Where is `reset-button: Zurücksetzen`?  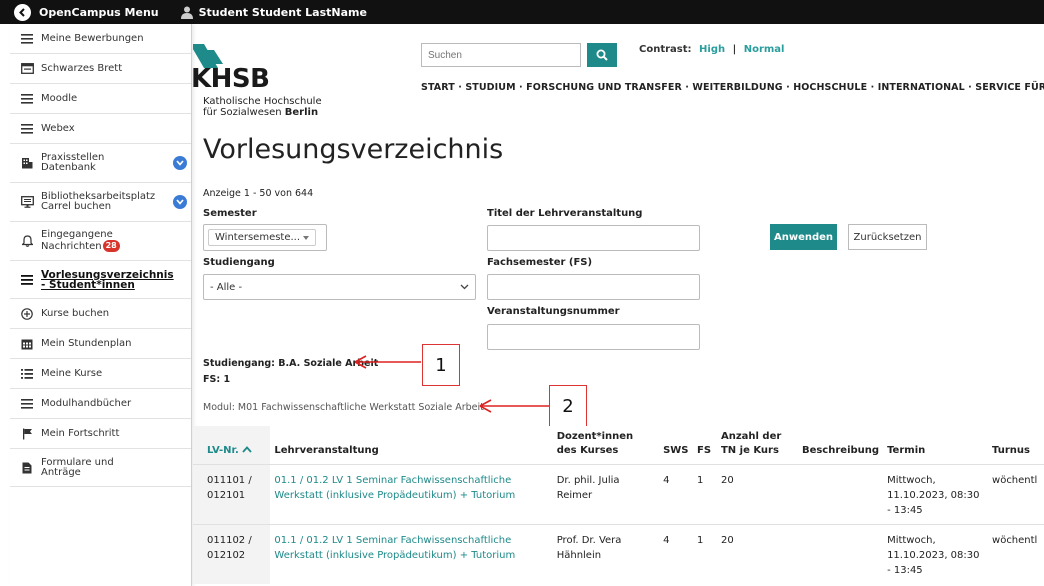
reset-button: Zurücksetzen is located at coordinates (887, 237).